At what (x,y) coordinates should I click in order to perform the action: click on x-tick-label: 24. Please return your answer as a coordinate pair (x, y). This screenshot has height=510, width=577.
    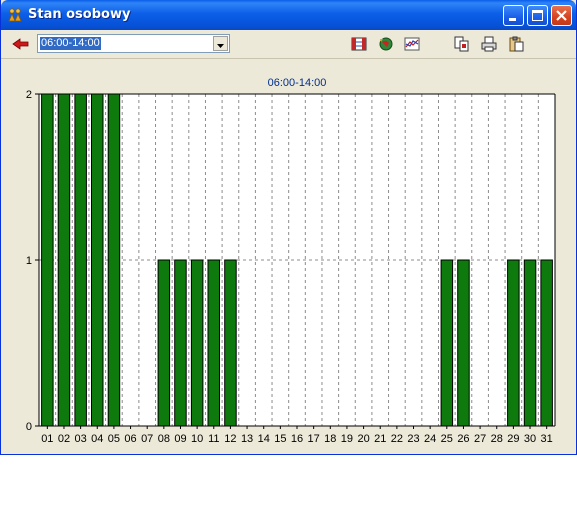
    Looking at the image, I should click on (430, 439).